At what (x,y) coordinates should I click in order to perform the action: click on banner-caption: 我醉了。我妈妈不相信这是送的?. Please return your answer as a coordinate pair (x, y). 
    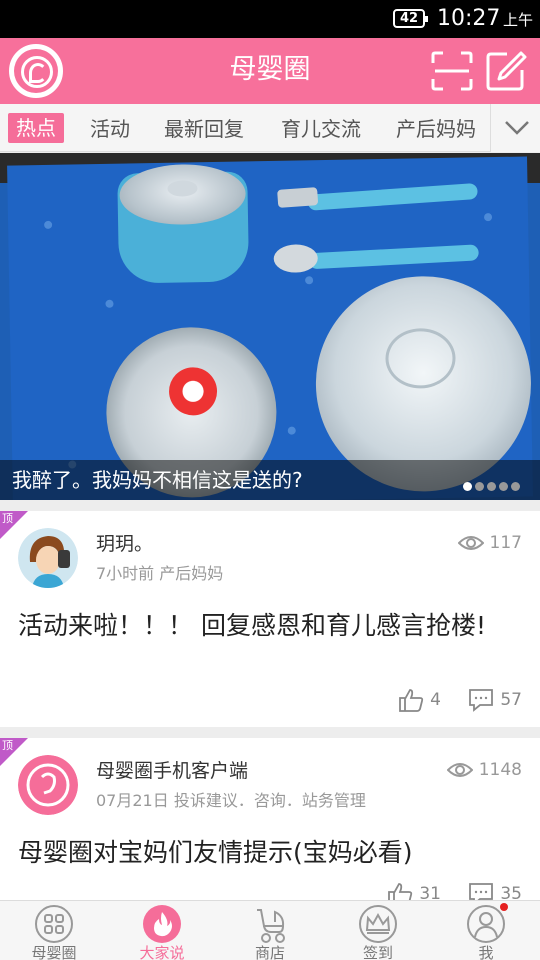
    Looking at the image, I should click on (157, 480).